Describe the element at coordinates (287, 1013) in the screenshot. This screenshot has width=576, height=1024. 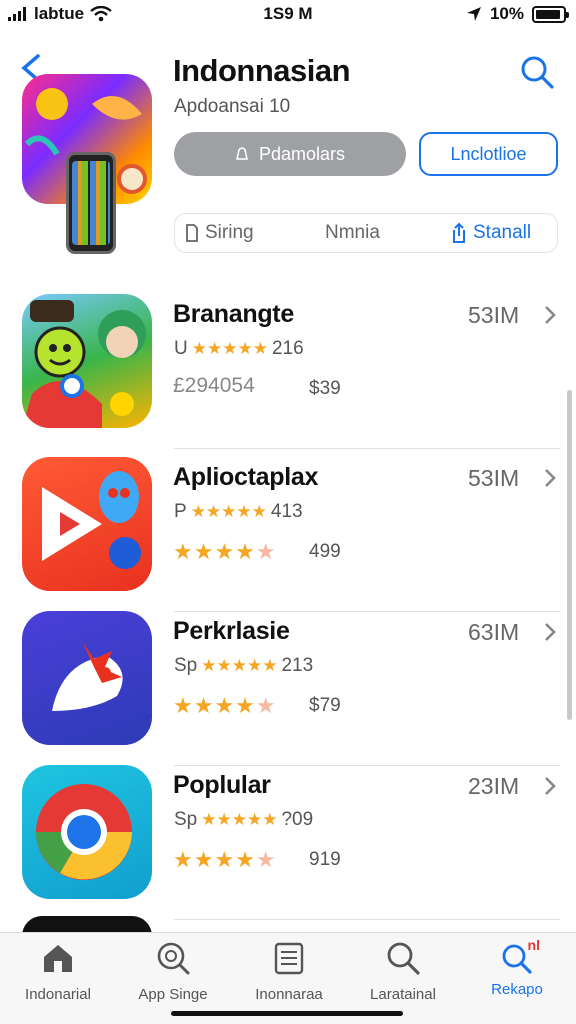
I see `home-indicator` at that location.